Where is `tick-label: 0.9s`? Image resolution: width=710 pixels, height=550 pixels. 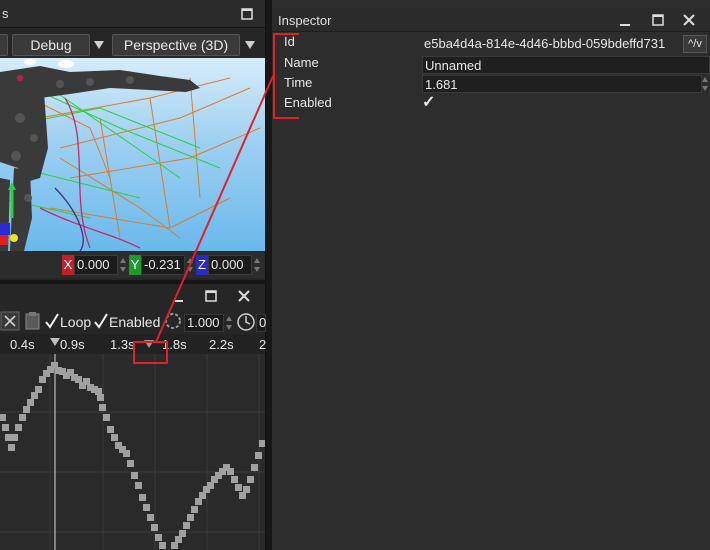 tick-label: 0.9s is located at coordinates (72, 344).